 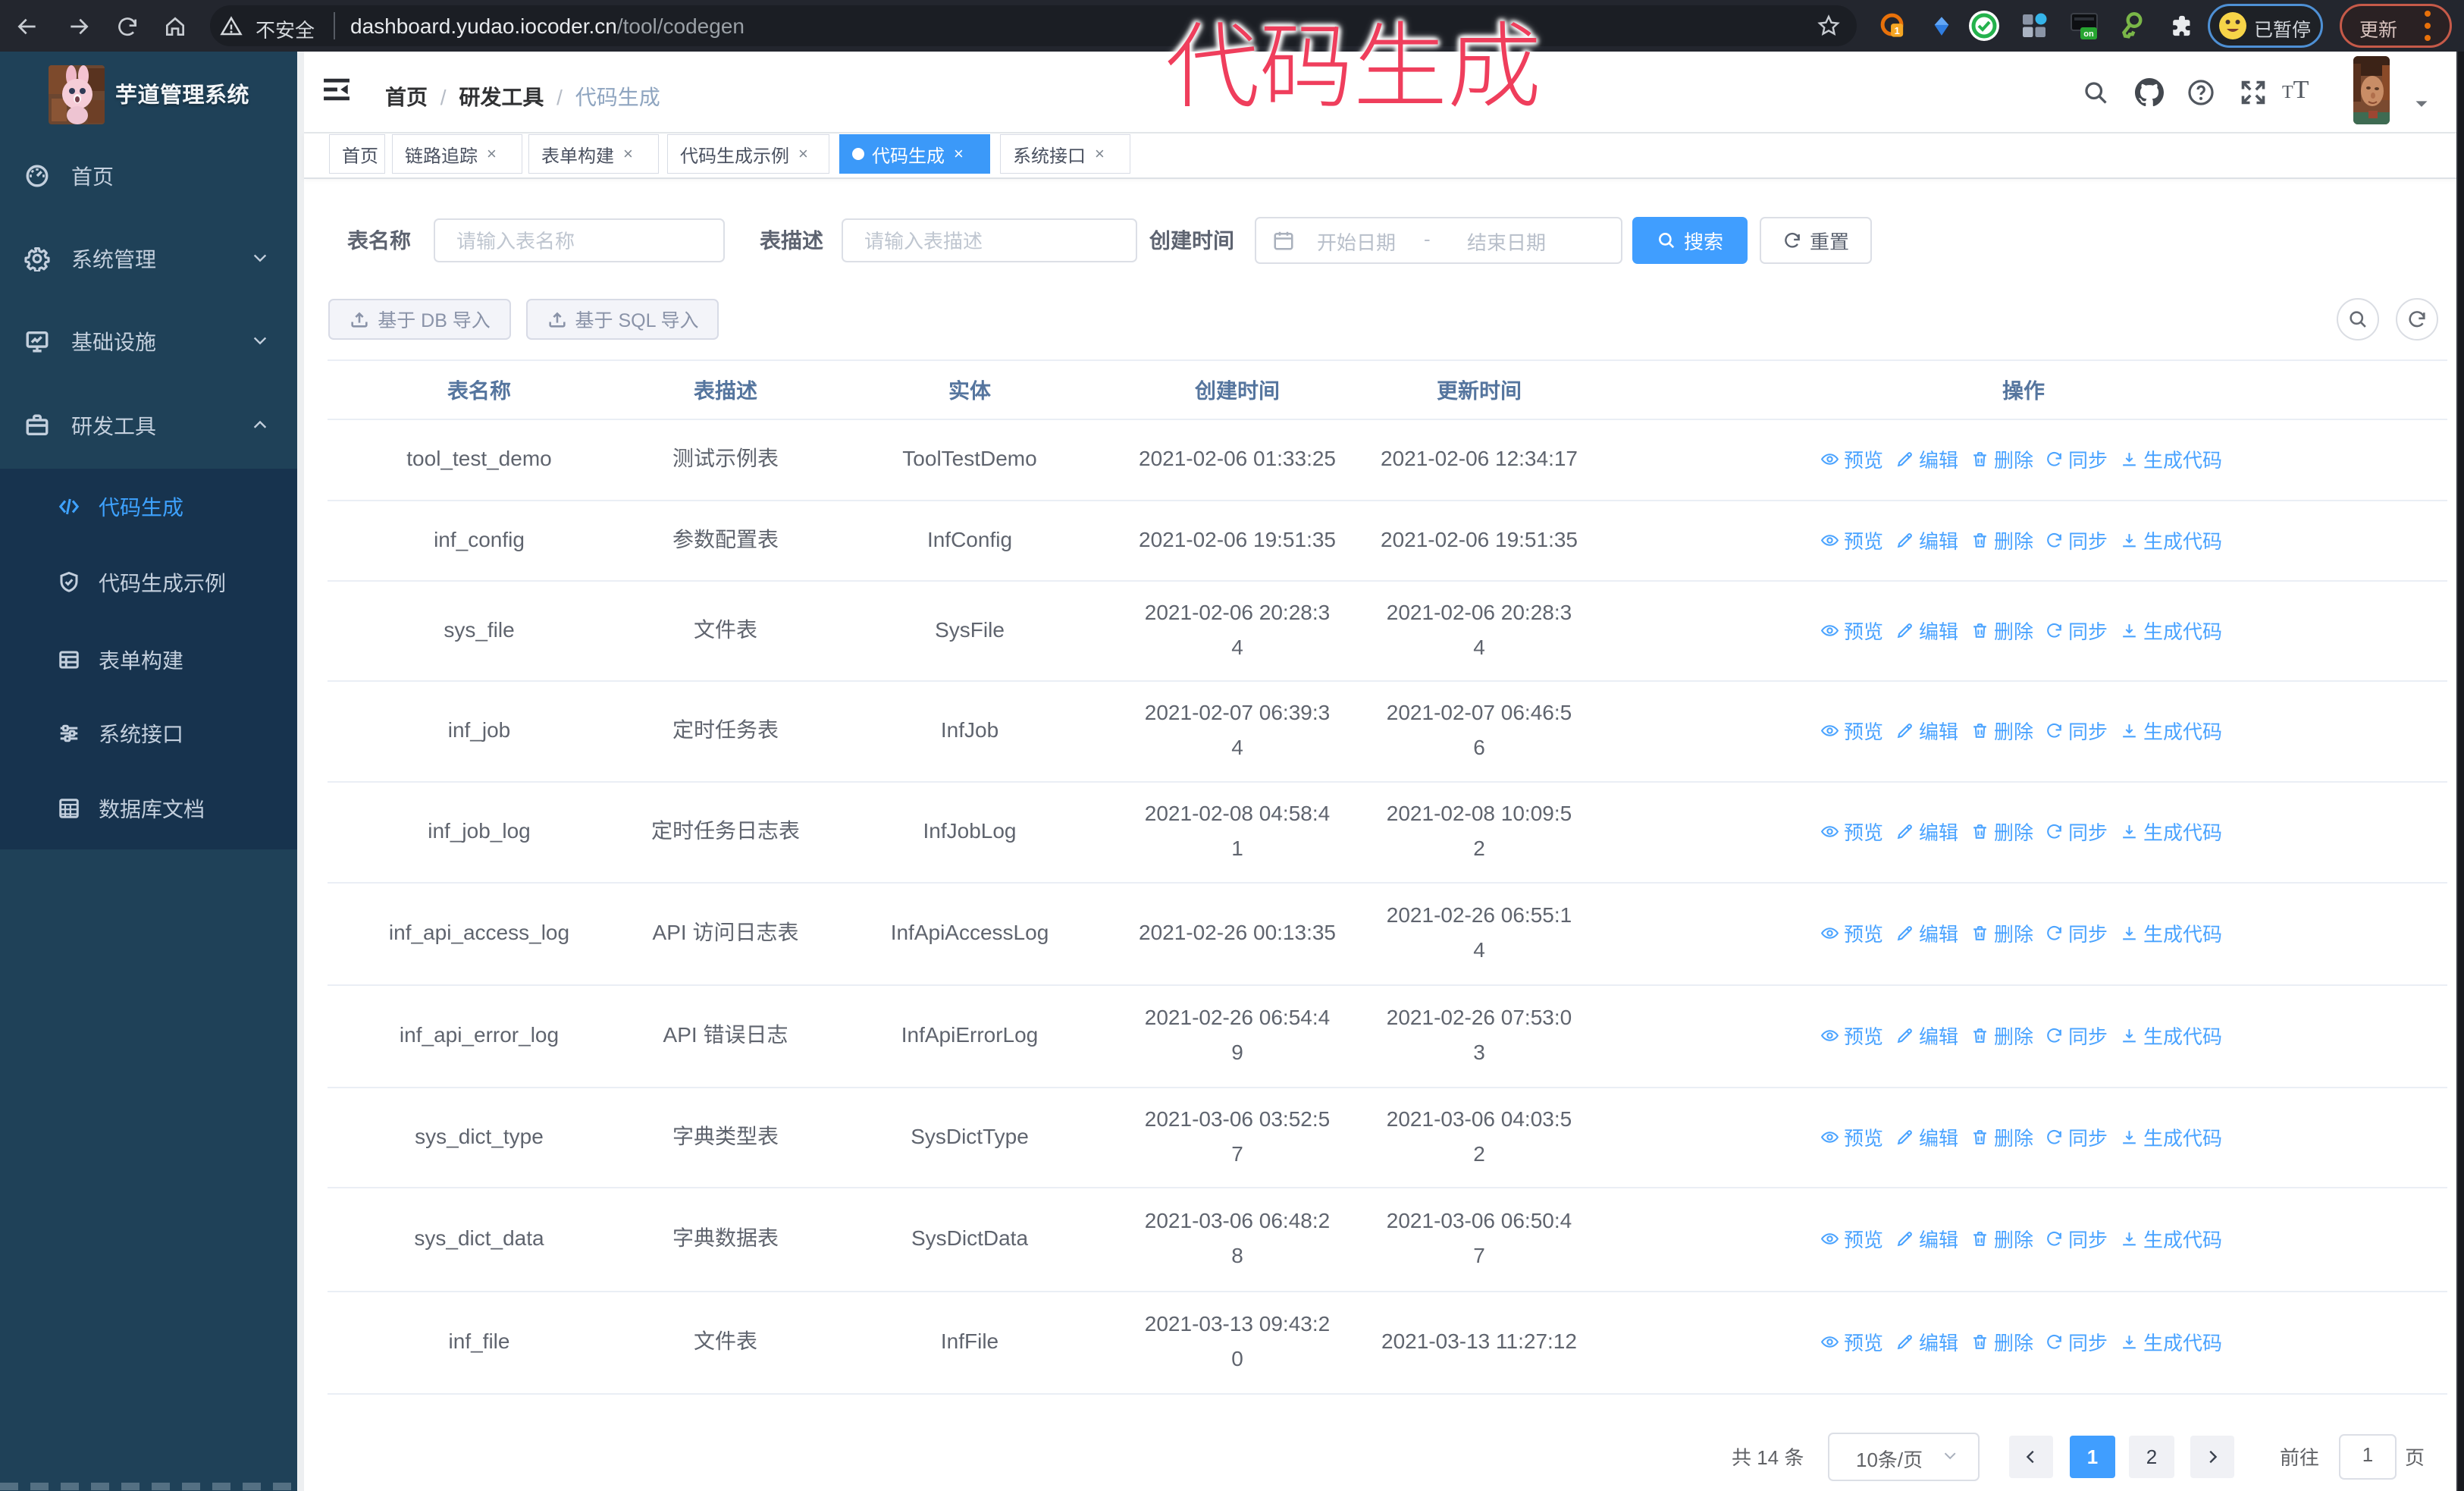 What do you see at coordinates (2089, 34) in the screenshot?
I see `svg-text: on` at bounding box center [2089, 34].